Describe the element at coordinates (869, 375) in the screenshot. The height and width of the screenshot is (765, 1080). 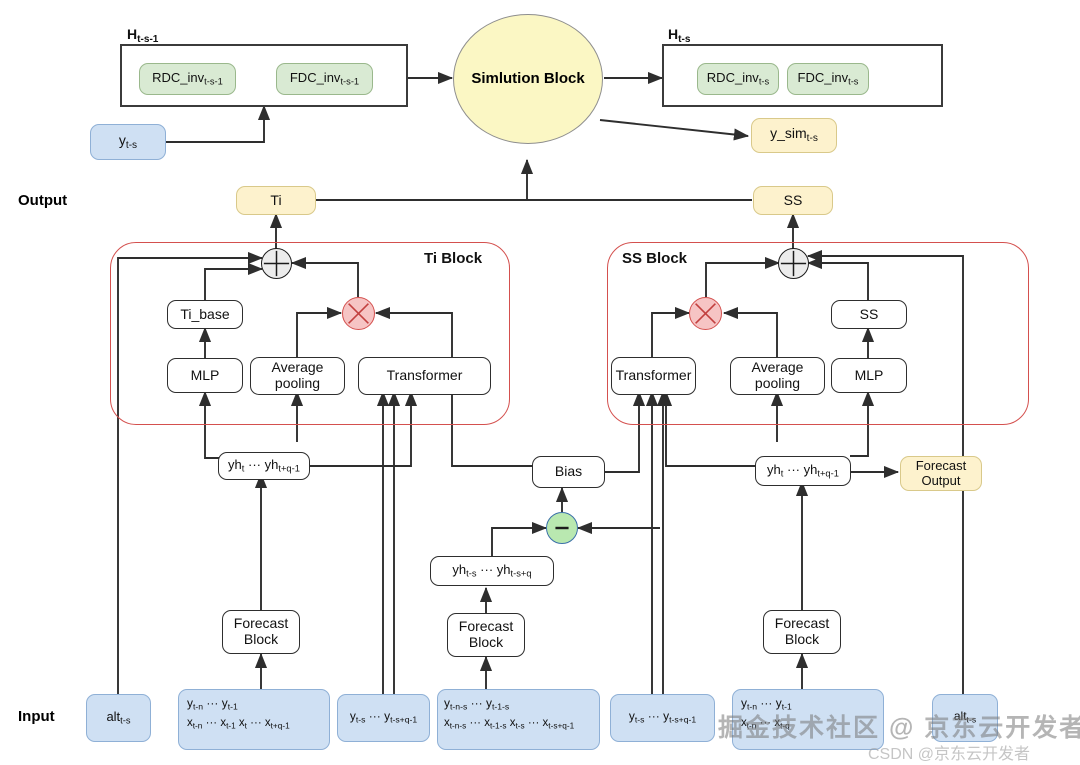
I see `ss-mlp-node: MLP` at that location.